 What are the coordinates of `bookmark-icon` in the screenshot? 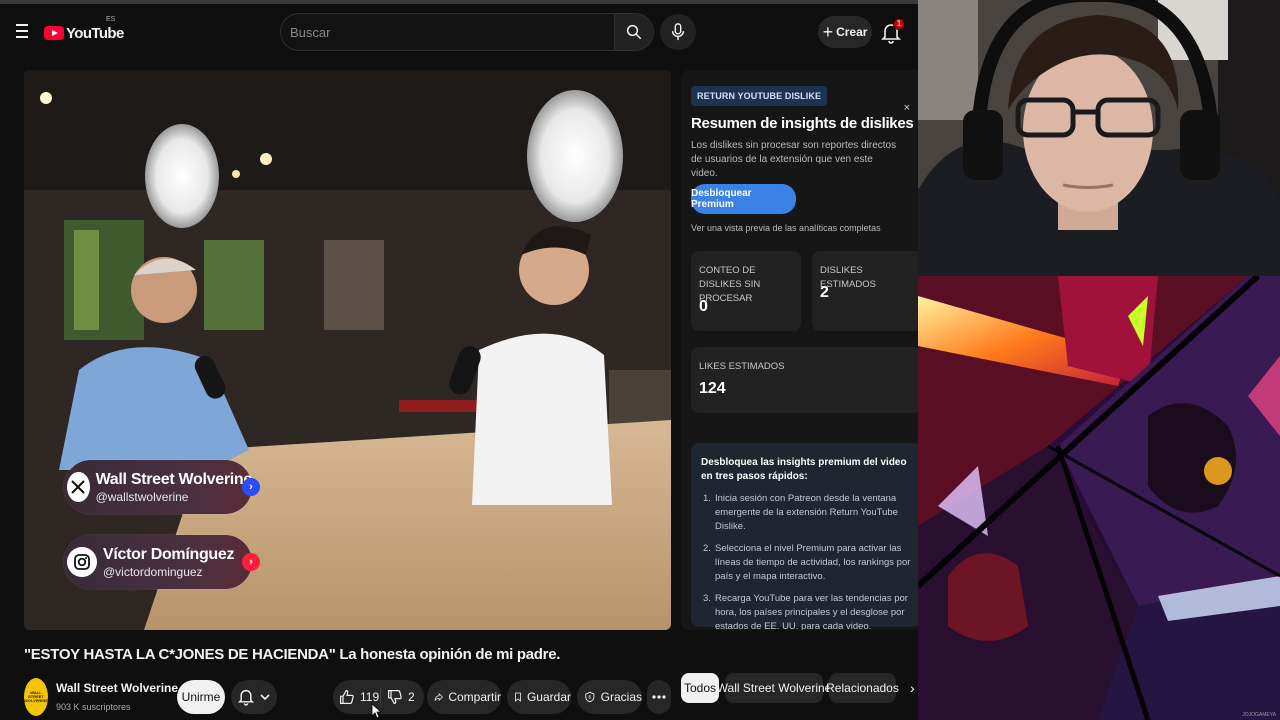 It's located at (518, 697).